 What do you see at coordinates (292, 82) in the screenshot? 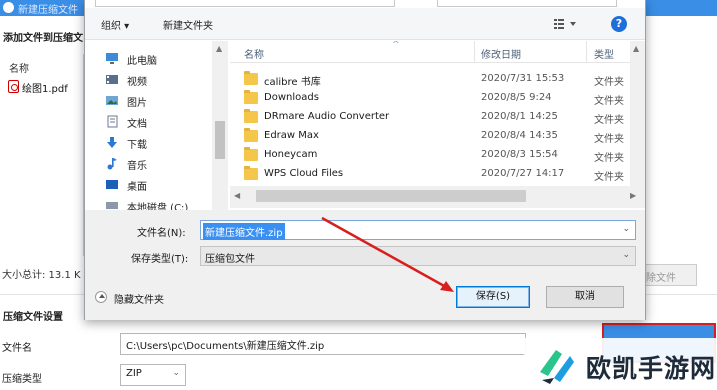
I see `file-name: calibre 书库` at bounding box center [292, 82].